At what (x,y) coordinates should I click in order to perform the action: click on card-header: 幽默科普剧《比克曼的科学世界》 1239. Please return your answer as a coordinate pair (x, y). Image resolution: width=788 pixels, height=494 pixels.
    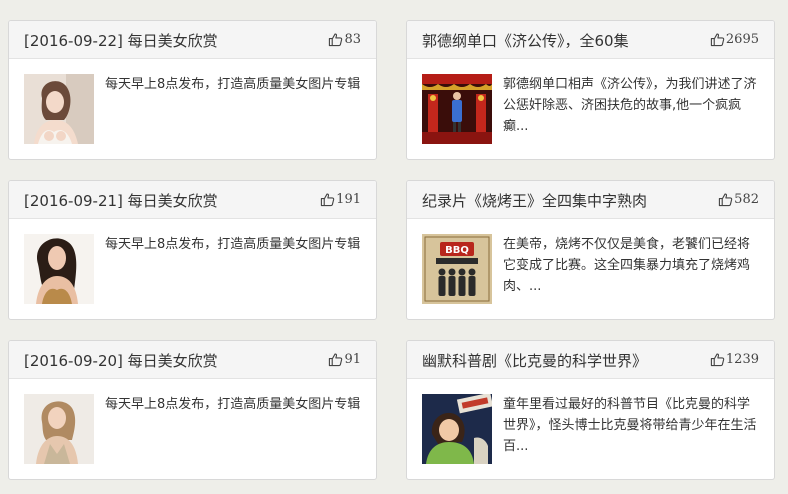
    Looking at the image, I should click on (590, 360).